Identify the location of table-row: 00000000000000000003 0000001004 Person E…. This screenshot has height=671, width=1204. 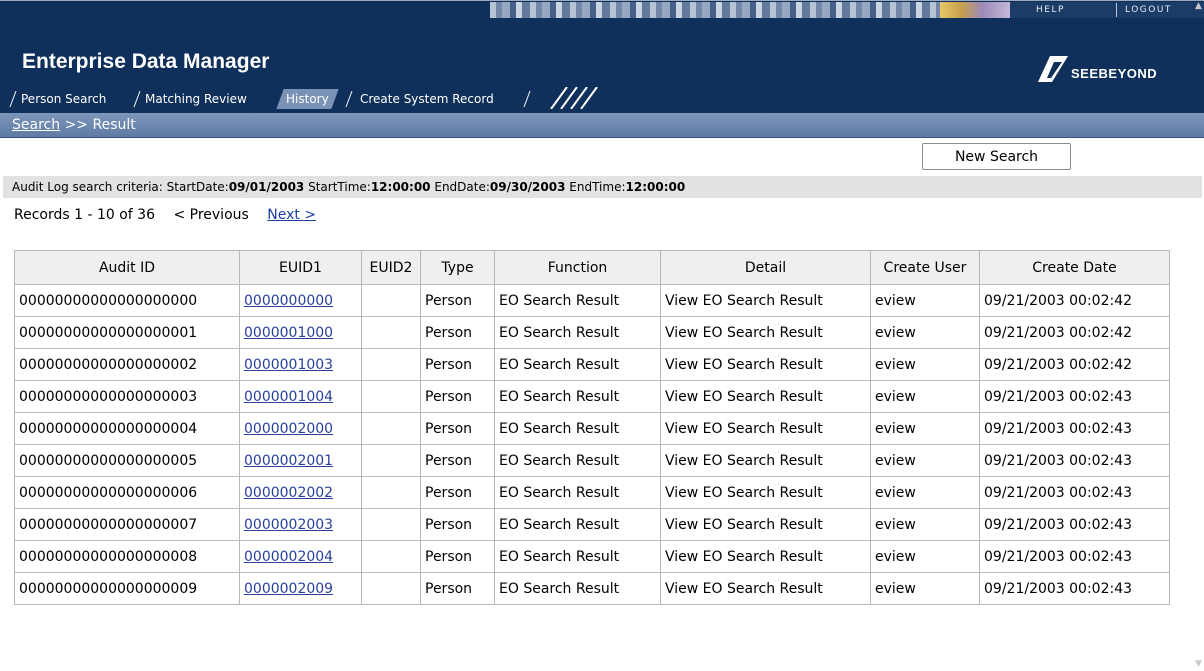
(592, 396).